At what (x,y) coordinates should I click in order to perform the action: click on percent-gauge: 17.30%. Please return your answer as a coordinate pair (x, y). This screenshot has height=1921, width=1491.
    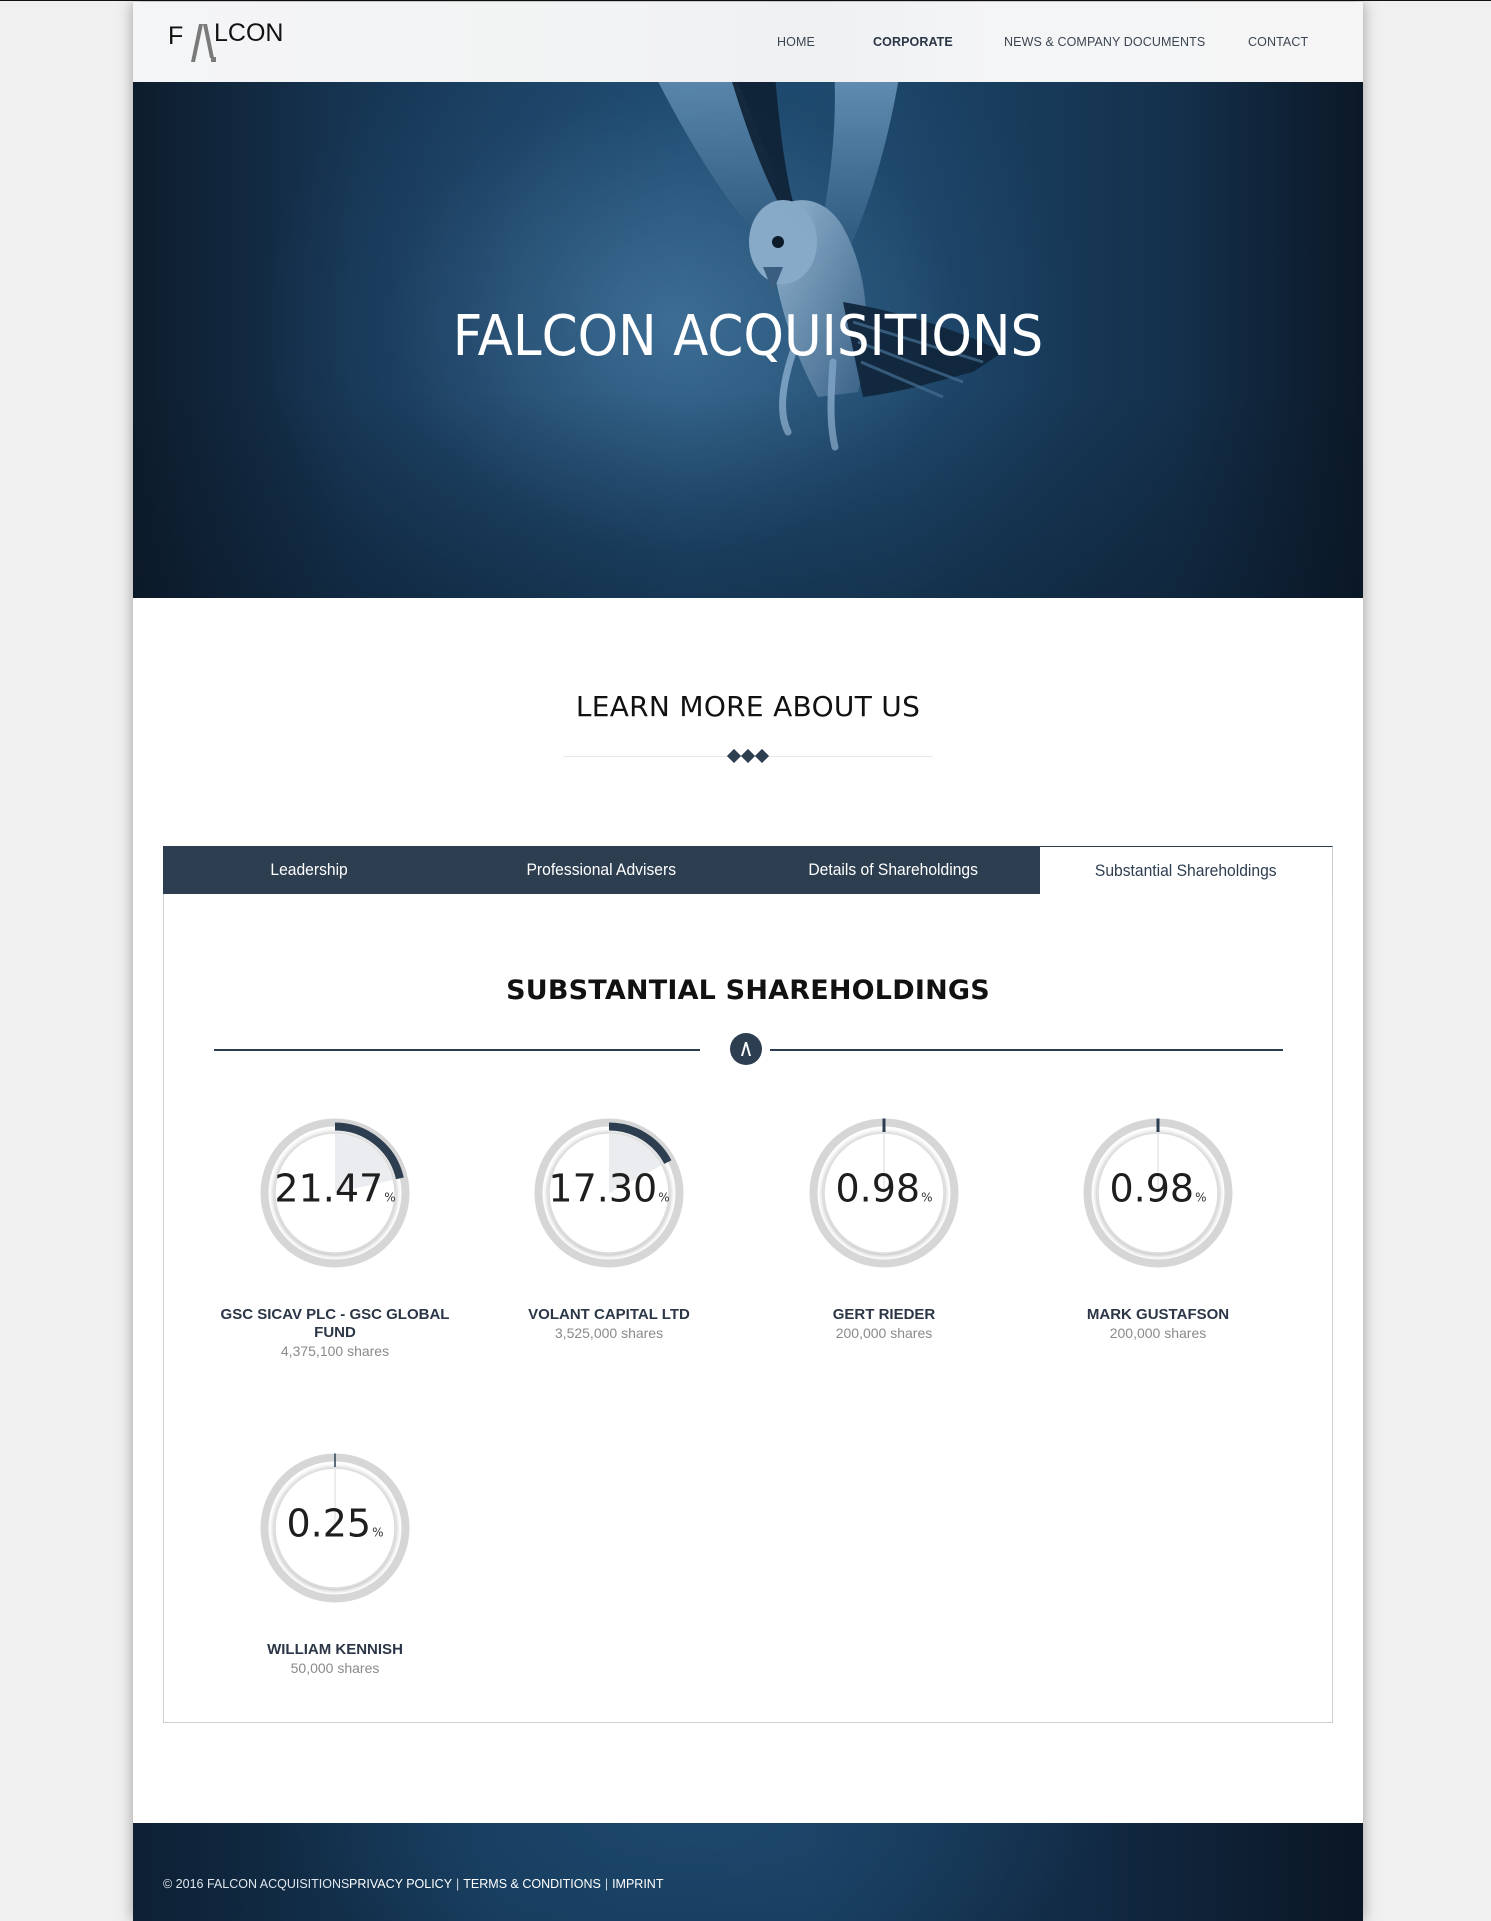
    Looking at the image, I should click on (609, 1193).